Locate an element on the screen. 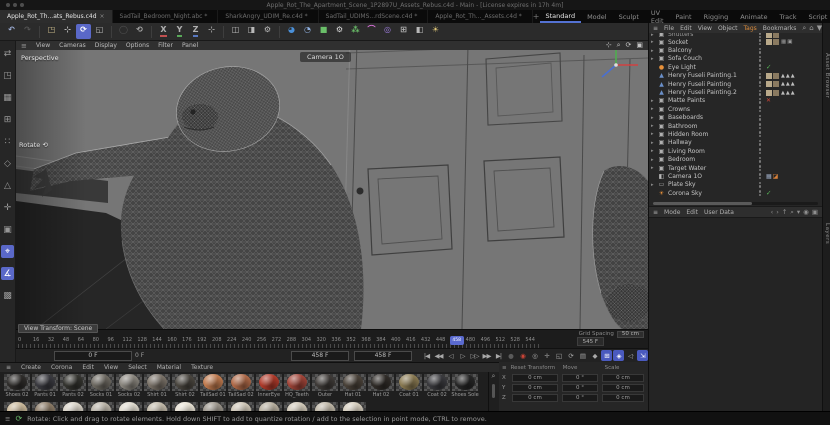  close-tab-icon: × is located at coordinates (102, 16).